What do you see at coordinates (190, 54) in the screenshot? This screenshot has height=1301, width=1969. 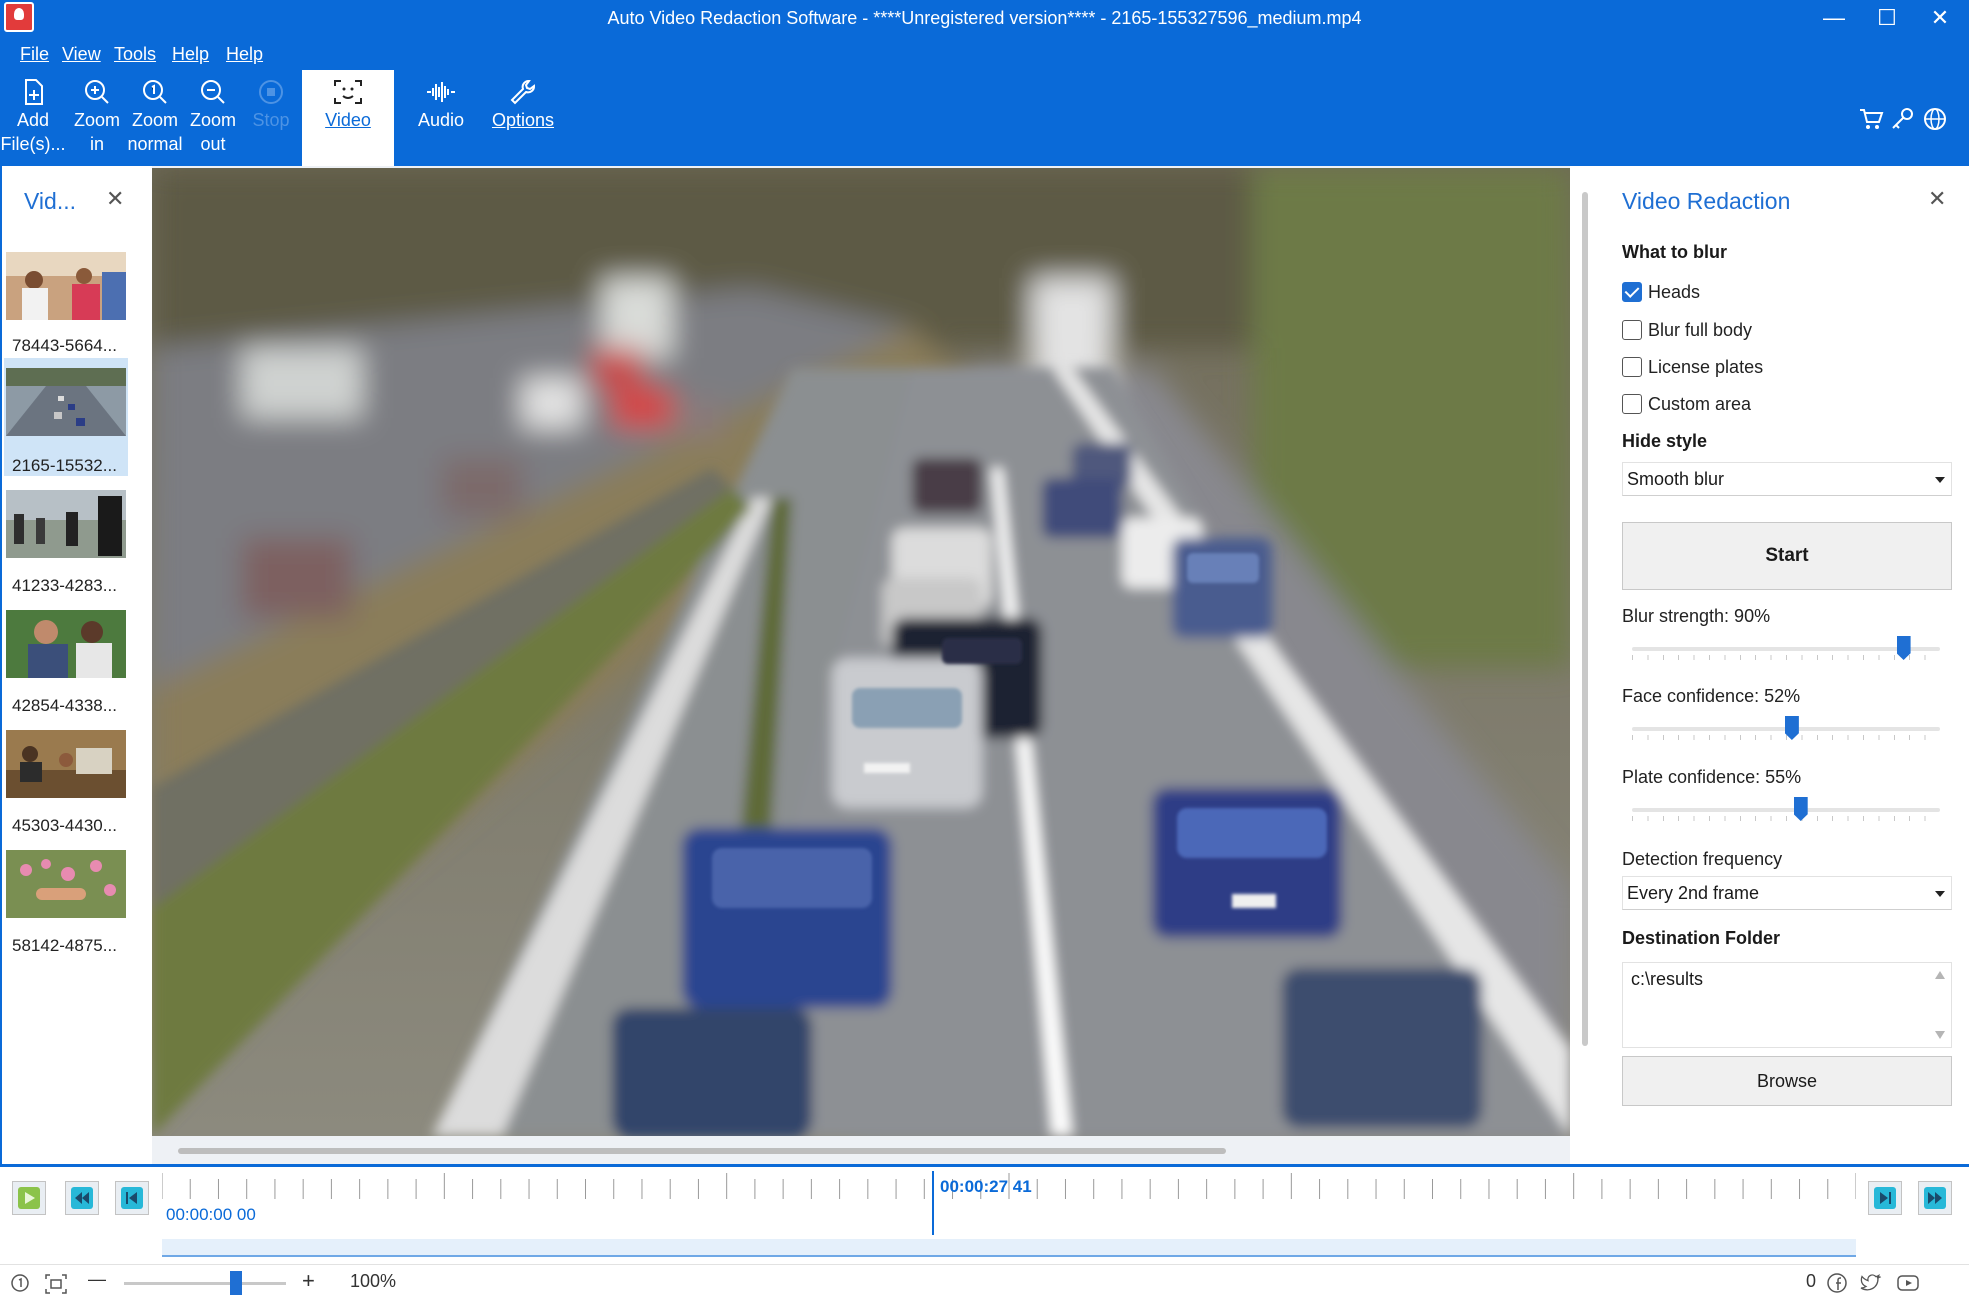 I see `menu-help: Help` at bounding box center [190, 54].